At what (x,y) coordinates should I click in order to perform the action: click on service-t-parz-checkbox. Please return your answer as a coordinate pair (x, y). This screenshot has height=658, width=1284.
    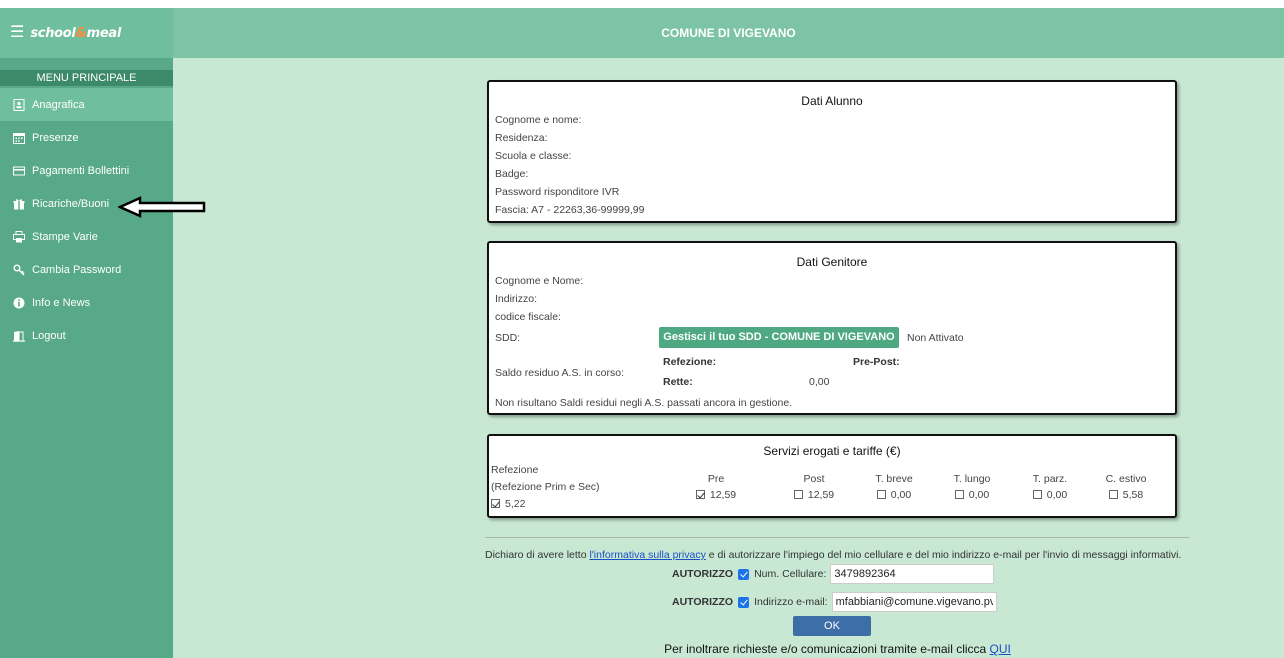
    Looking at the image, I should click on (1037, 494).